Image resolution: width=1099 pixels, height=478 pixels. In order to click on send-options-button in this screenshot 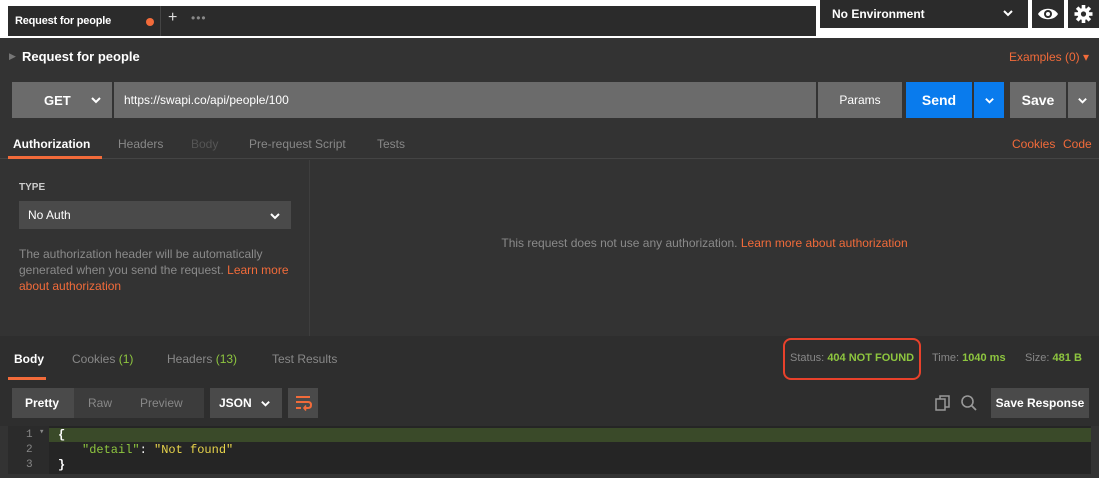, I will do `click(989, 100)`.